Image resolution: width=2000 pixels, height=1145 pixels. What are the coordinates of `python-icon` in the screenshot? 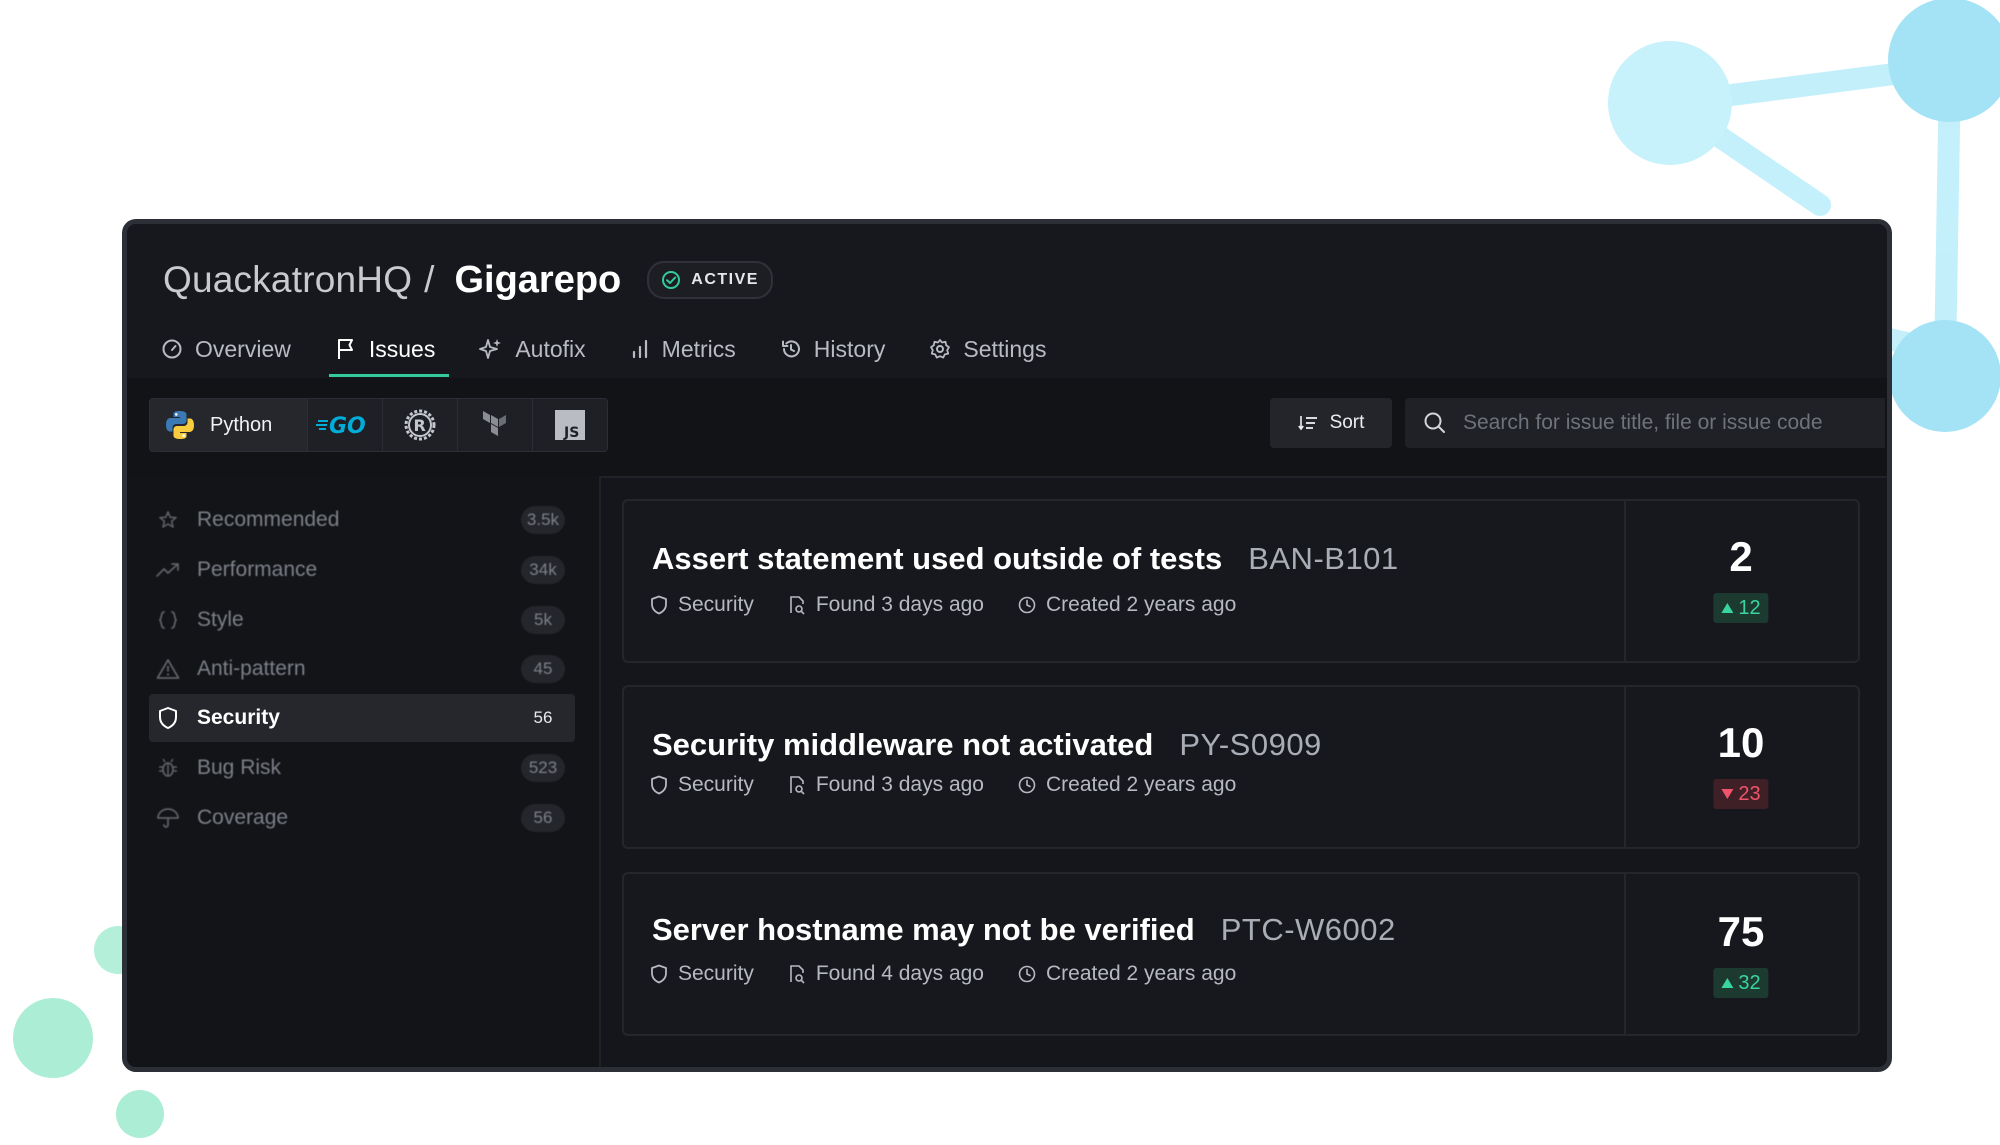 It's located at (180, 425).